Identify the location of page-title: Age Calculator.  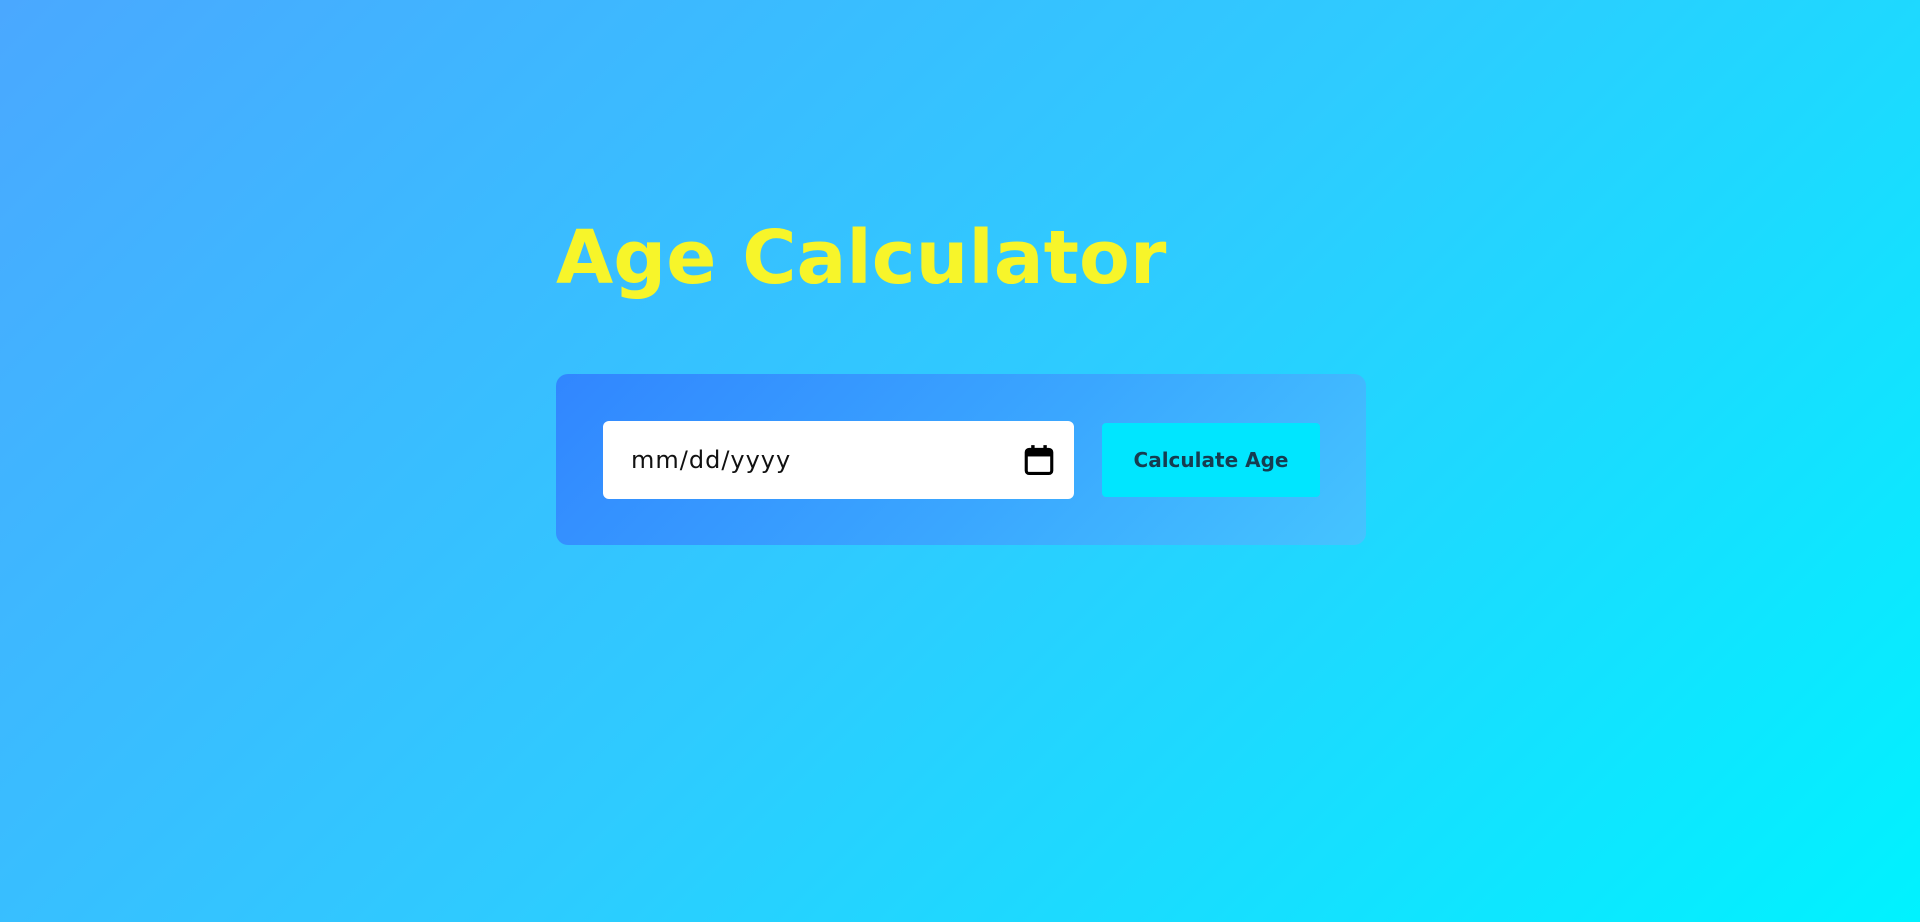
(861, 258).